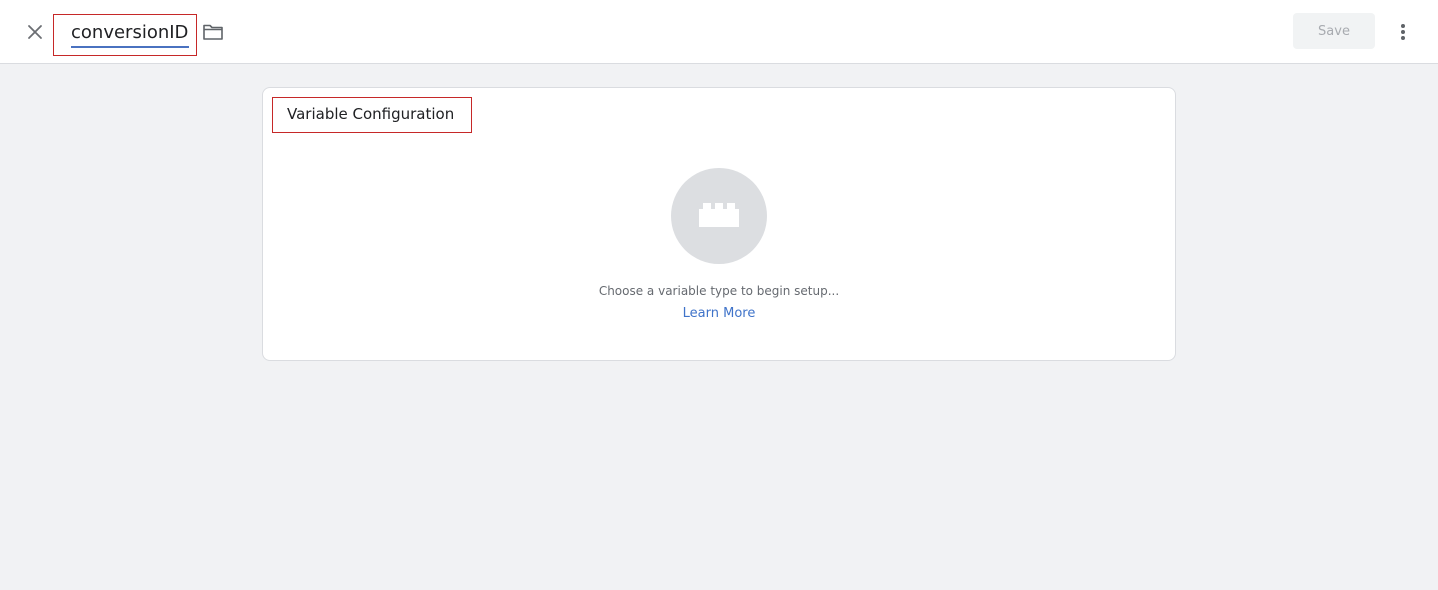  I want to click on save-button: Save, so click(1334, 31).